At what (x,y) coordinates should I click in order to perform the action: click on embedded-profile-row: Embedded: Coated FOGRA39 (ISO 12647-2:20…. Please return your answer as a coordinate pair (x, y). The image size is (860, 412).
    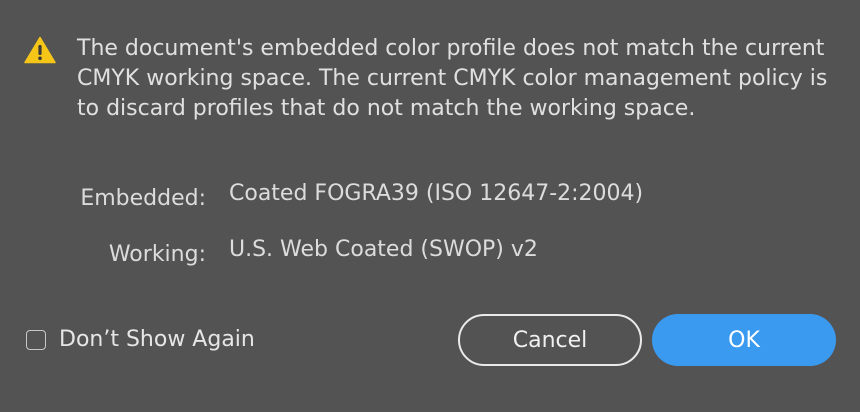
    Looking at the image, I should click on (430, 195).